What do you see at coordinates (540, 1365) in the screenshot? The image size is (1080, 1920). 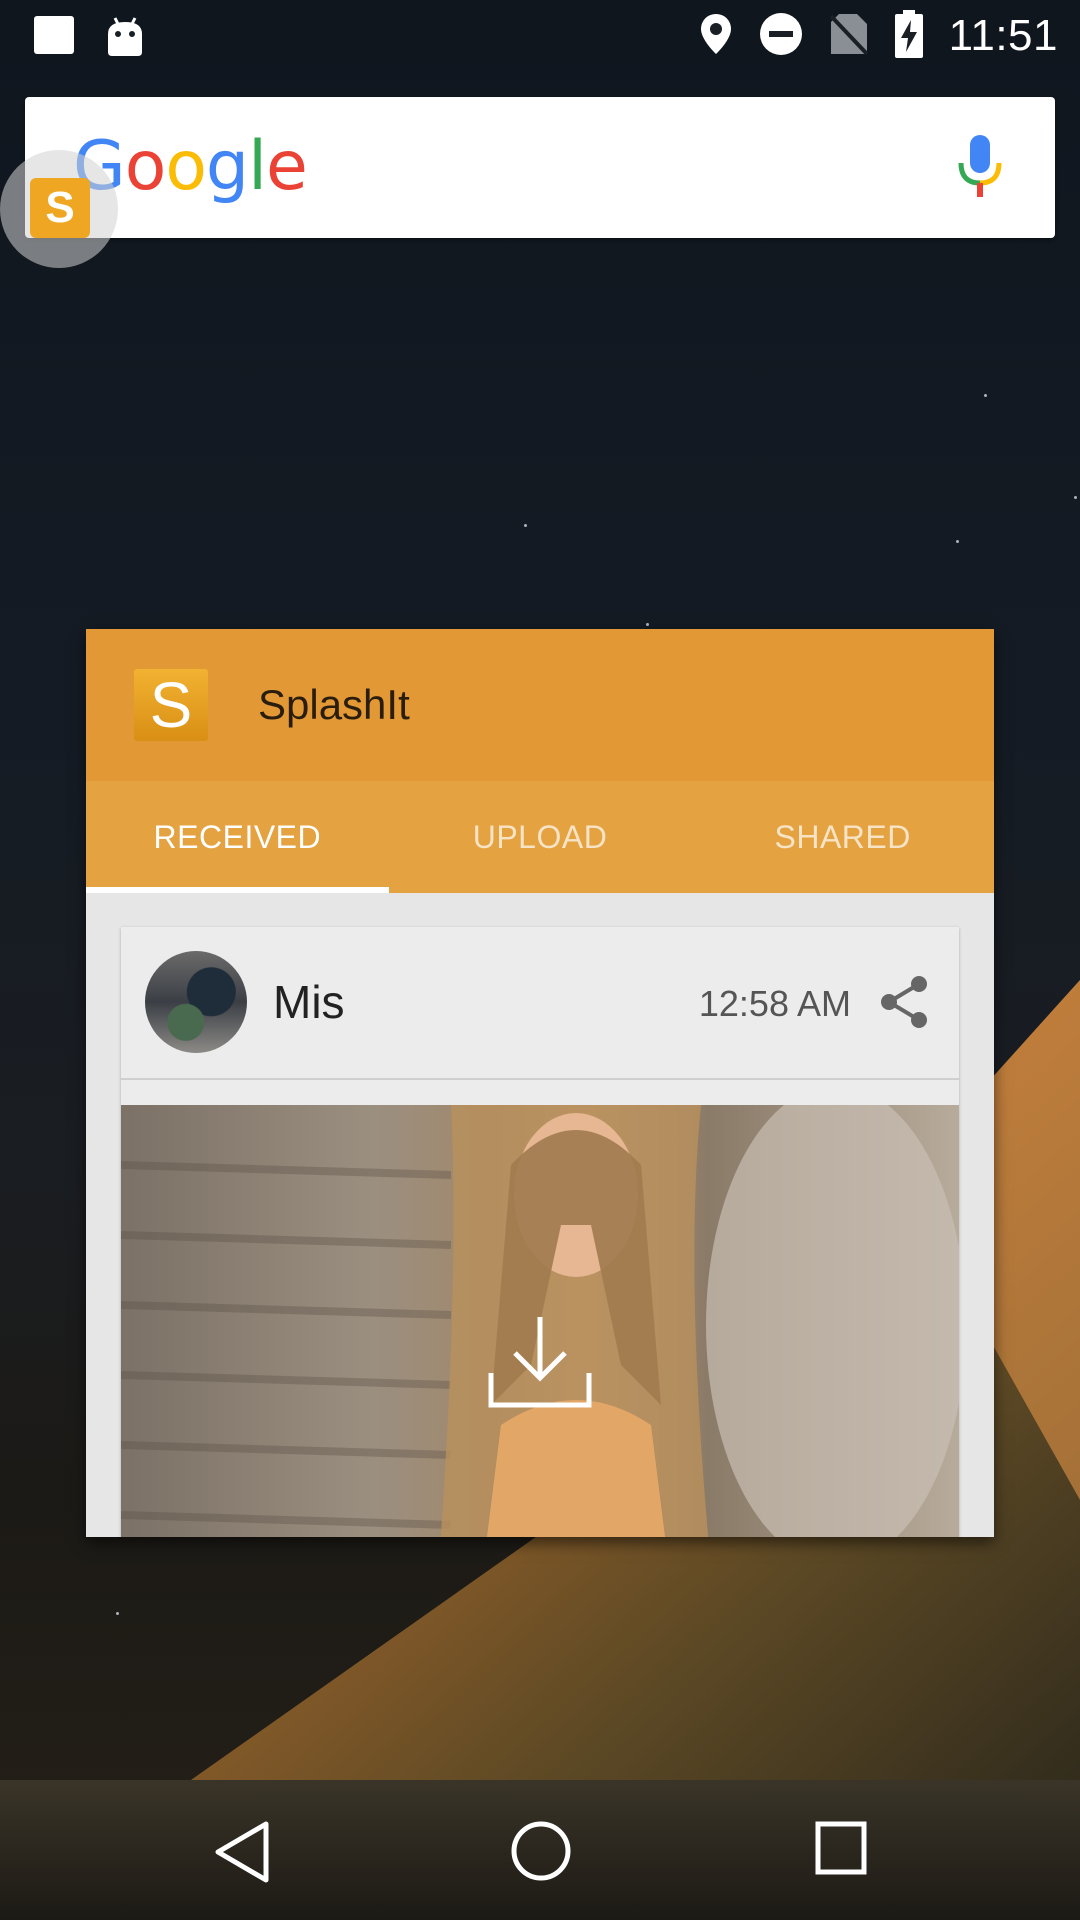 I see `download-icon` at bounding box center [540, 1365].